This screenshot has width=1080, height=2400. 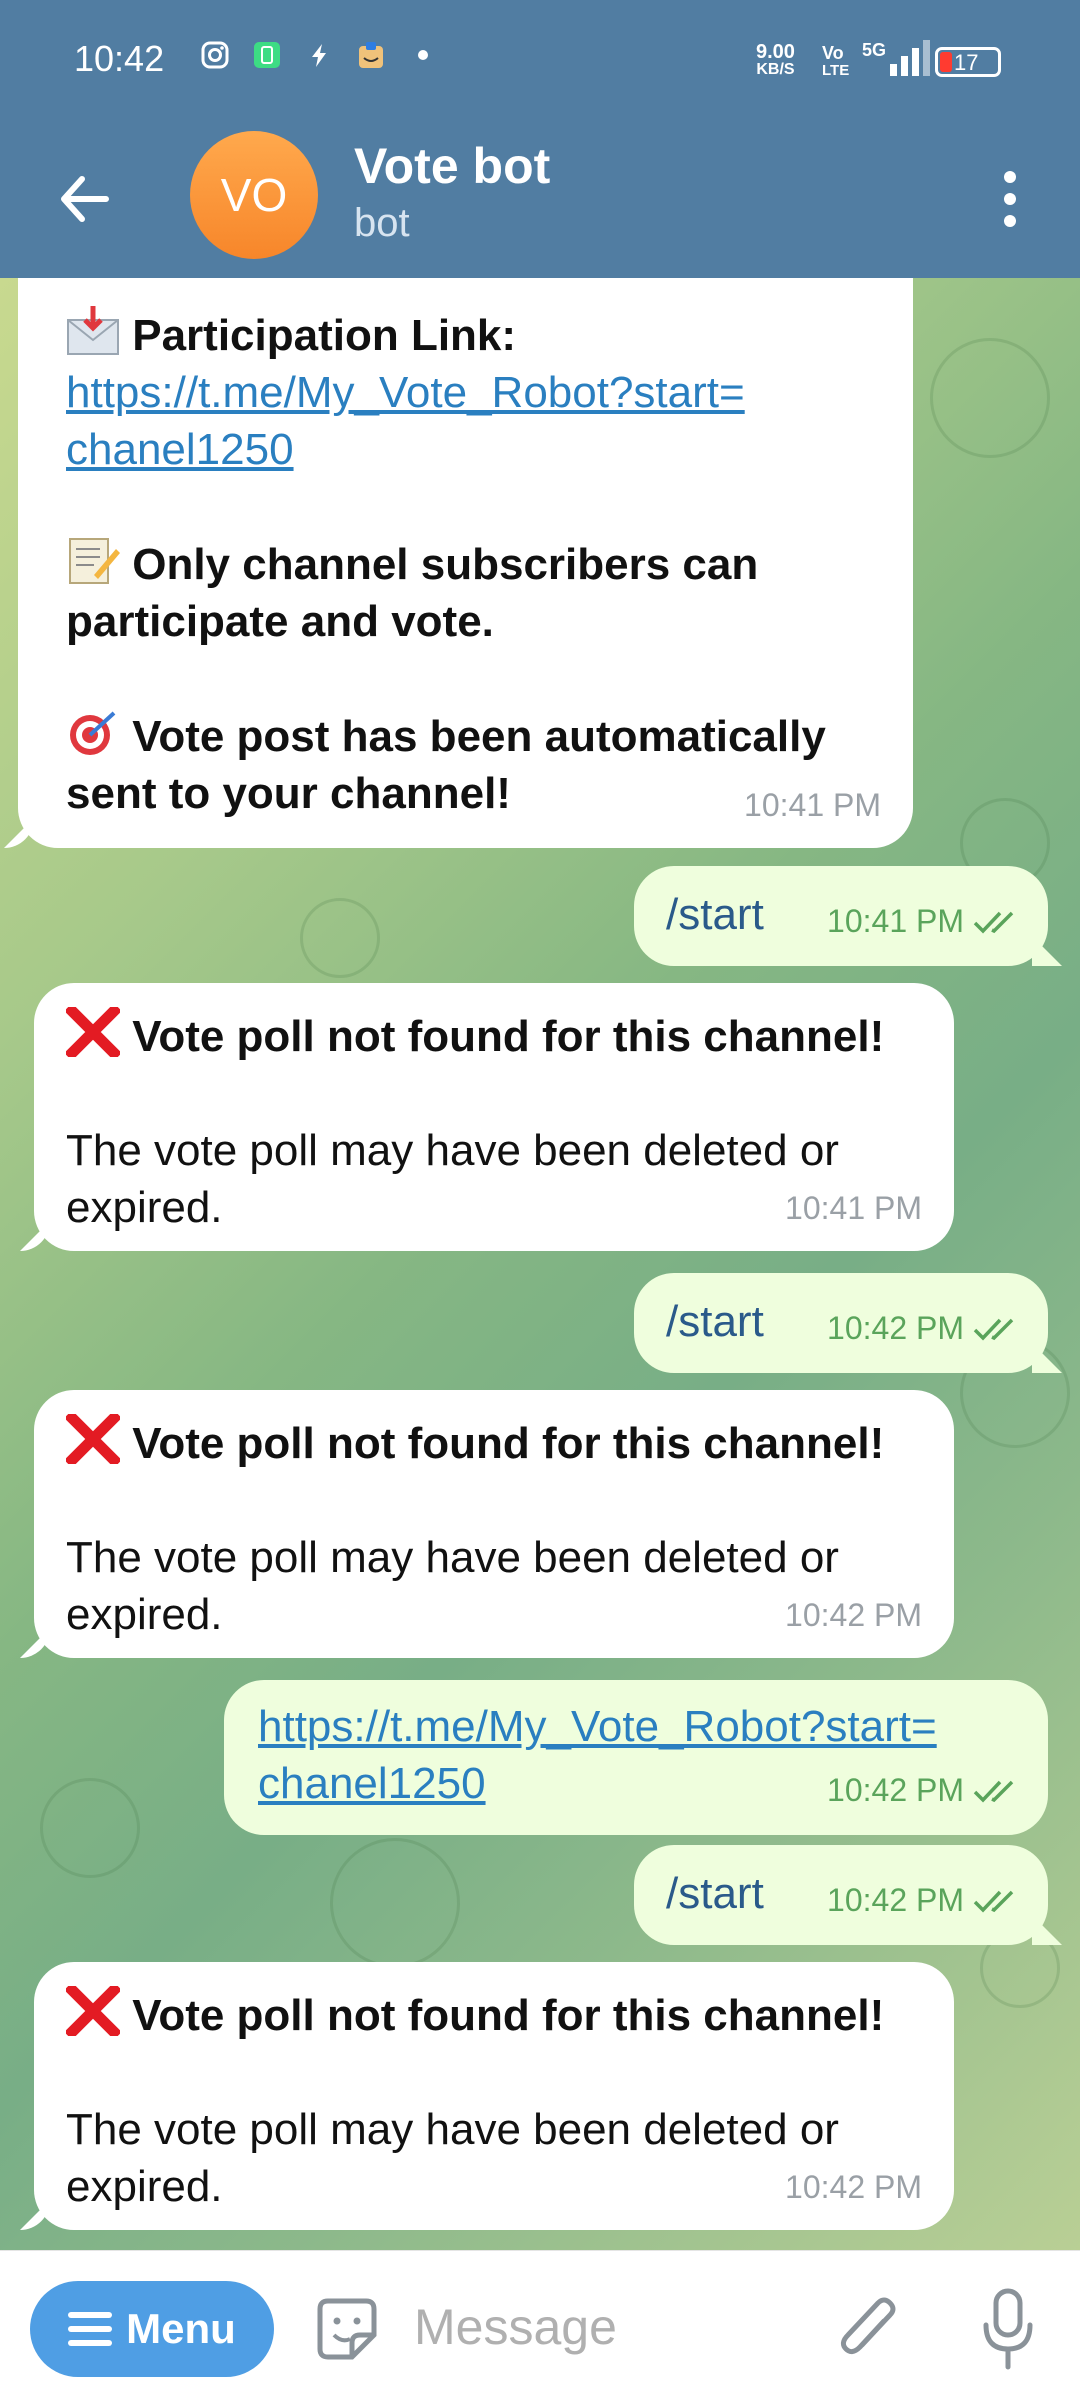 What do you see at coordinates (896, 58) in the screenshot?
I see `signal-icon: 5G` at bounding box center [896, 58].